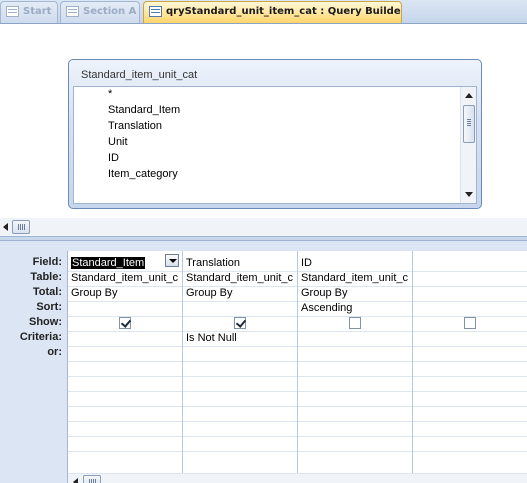  What do you see at coordinates (46, 277) in the screenshot?
I see `row-label-table: Table:` at bounding box center [46, 277].